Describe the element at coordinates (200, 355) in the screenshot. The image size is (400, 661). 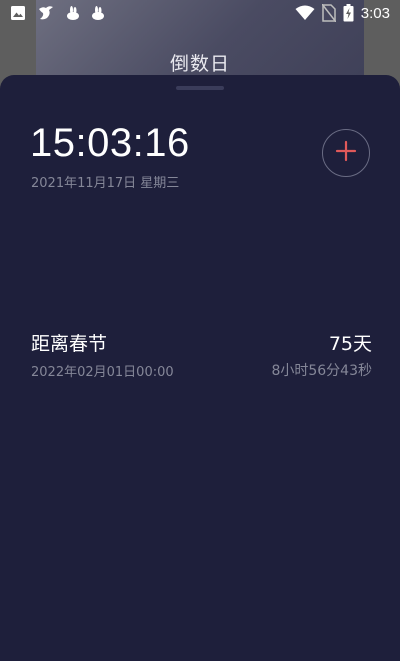
I see `countdown-event-item: 距离春节 2022年02月01日00:00 75天 8小时56分43秒` at that location.